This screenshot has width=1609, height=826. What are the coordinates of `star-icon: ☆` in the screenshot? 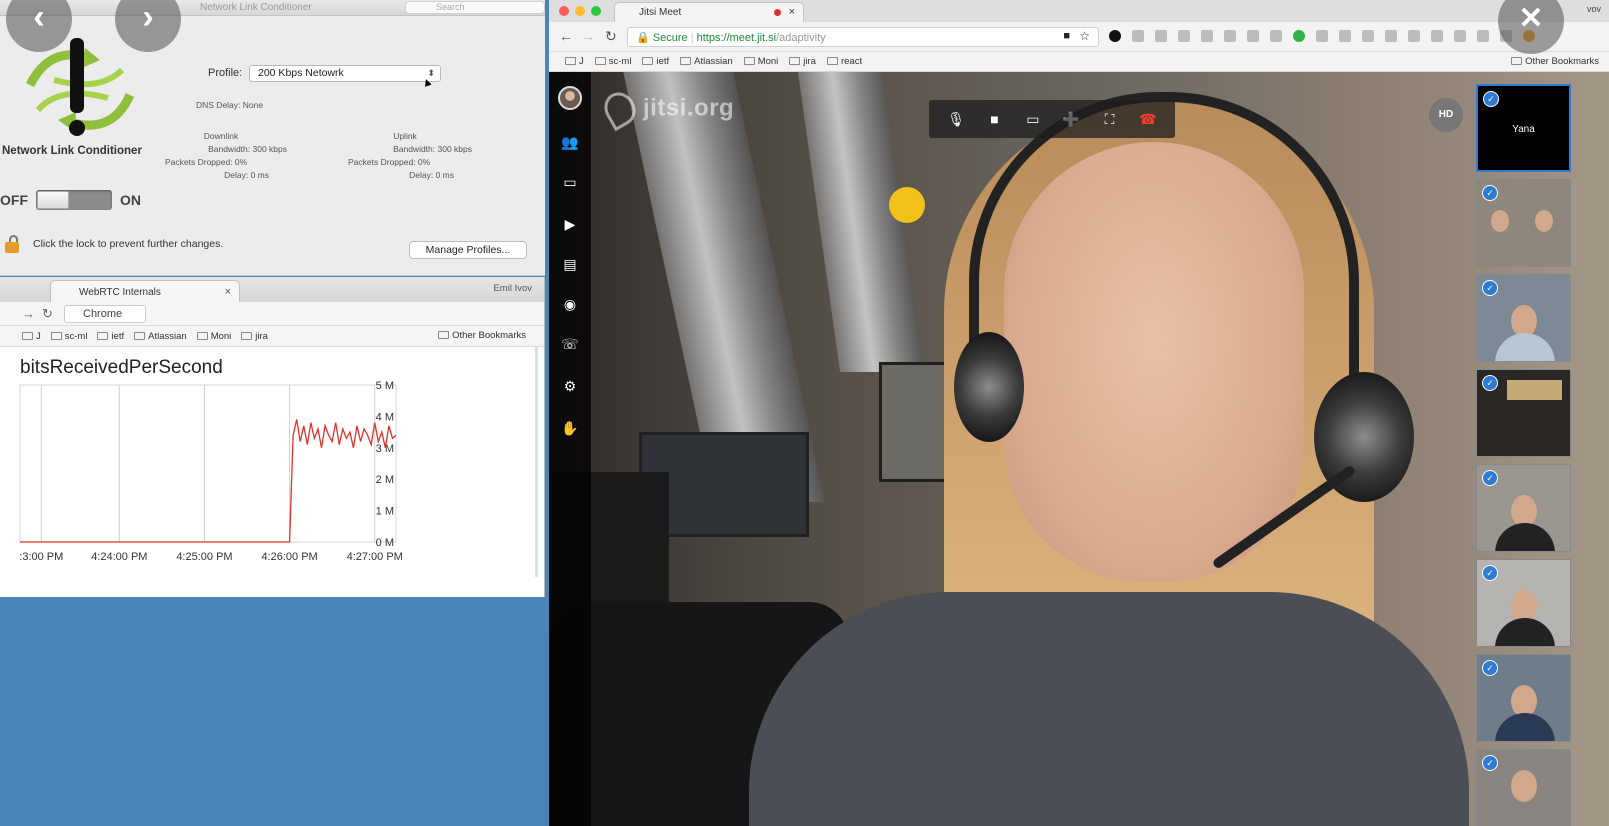 It's located at (1084, 36).